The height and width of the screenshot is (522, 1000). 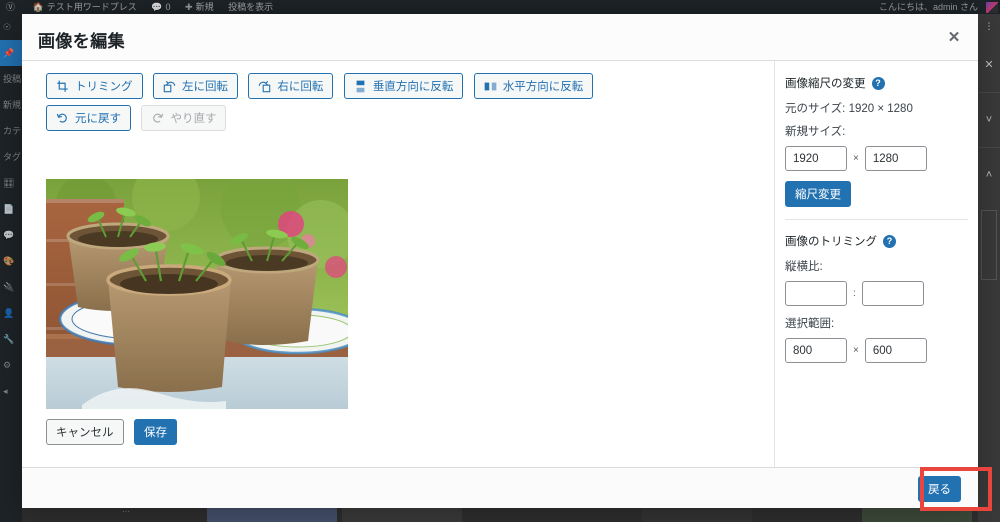 I want to click on wordpress-logo-item: Ⓥ, so click(x=12, y=7).